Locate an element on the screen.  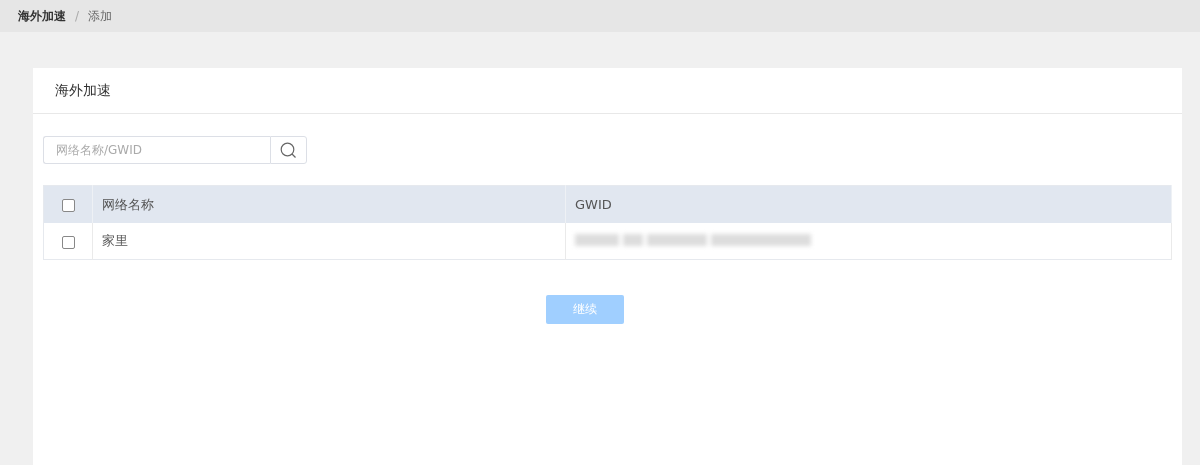
card-title: 海外加速 is located at coordinates (83, 90).